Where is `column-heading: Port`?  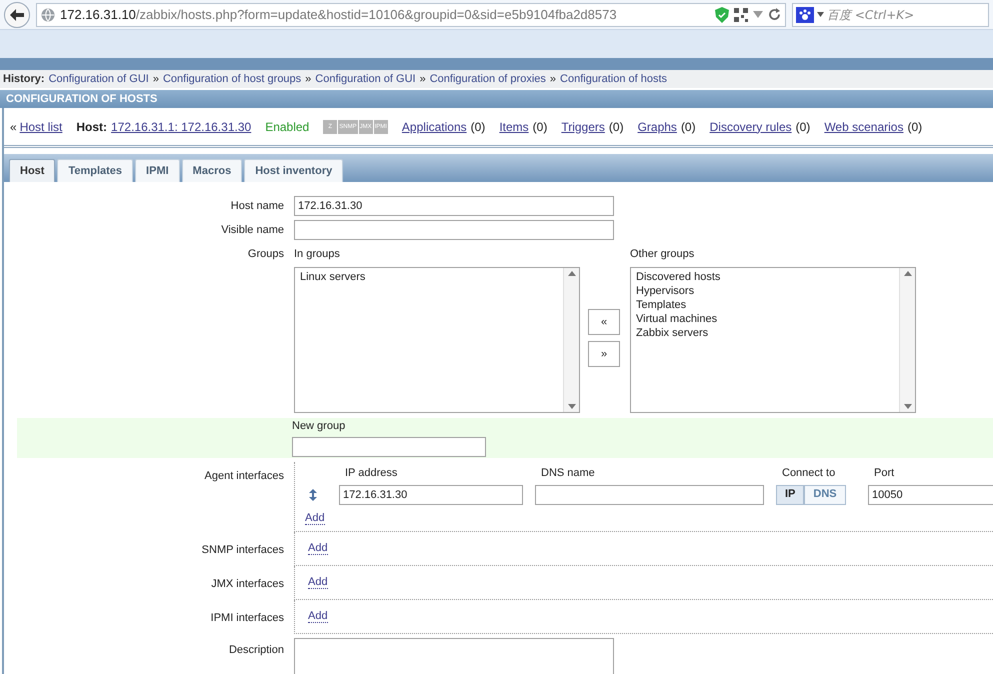
column-heading: Port is located at coordinates (884, 474).